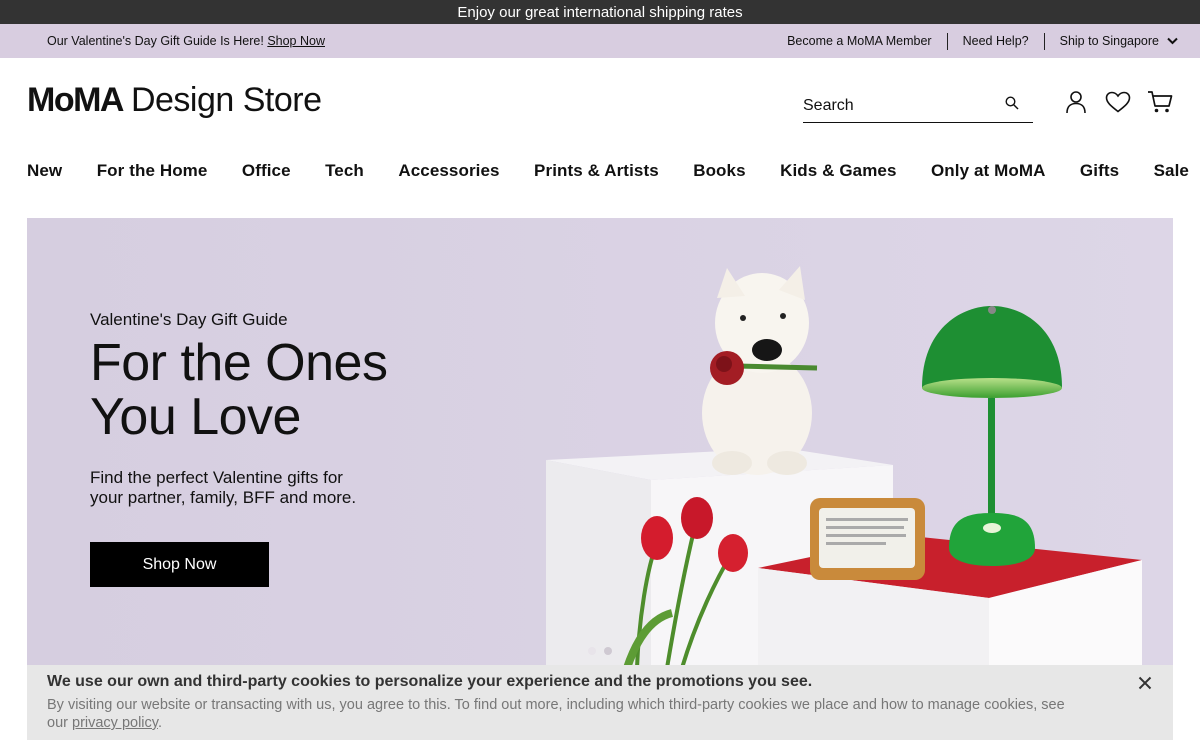  What do you see at coordinates (266, 171) in the screenshot?
I see `nav-item-office: Office` at bounding box center [266, 171].